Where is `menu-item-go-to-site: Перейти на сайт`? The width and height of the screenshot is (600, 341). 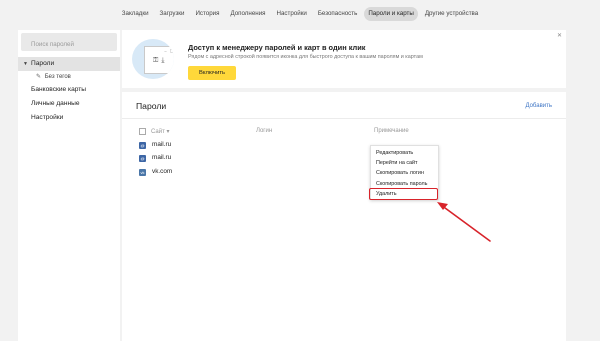 menu-item-go-to-site: Перейти на сайт is located at coordinates (404, 163).